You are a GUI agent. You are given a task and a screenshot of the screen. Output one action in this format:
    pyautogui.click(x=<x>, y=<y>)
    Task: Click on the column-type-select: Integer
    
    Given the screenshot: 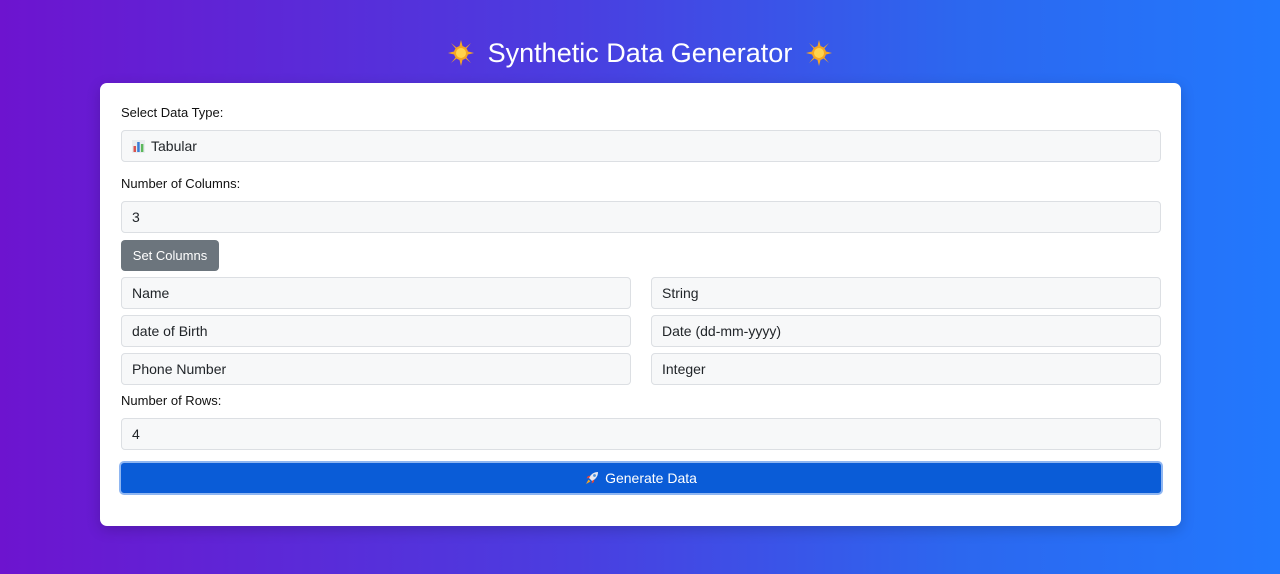 What is the action you would take?
    pyautogui.click(x=906, y=369)
    